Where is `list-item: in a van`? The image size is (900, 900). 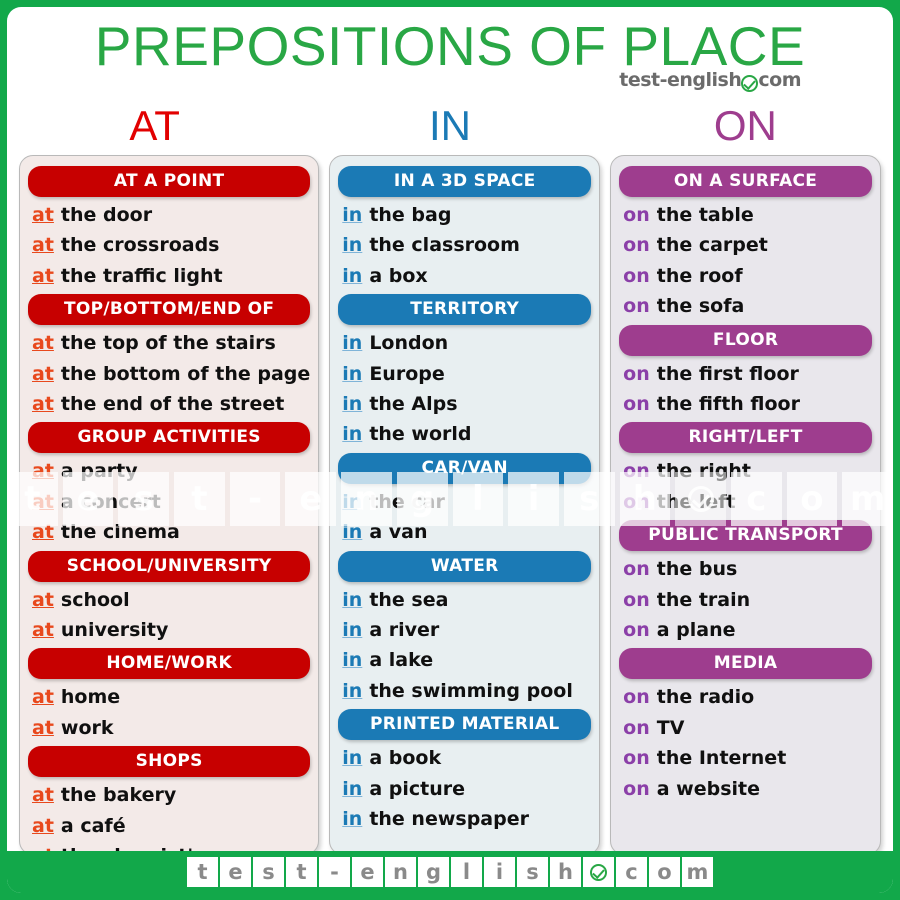
list-item: in a van is located at coordinates (464, 532).